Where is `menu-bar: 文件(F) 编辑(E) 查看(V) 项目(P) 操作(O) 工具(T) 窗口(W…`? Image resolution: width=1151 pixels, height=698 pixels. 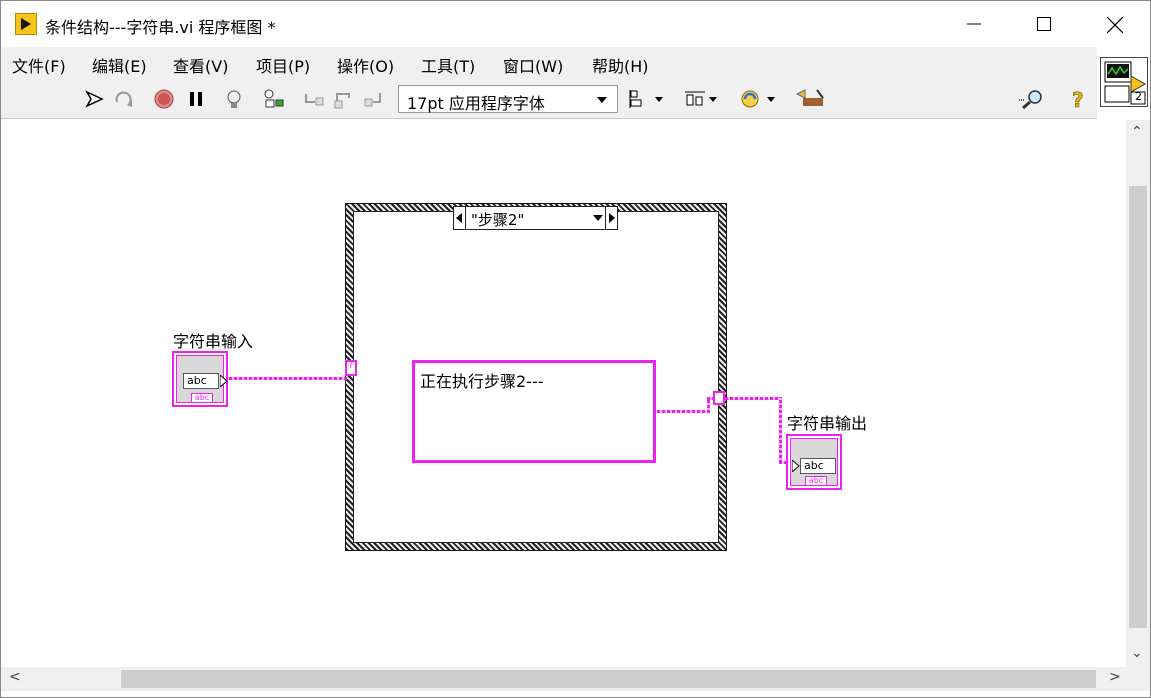
menu-bar: 文件(F) 编辑(E) 查看(V) 项目(P) 操作(O) 工具(T) 窗口(W… is located at coordinates (549, 63).